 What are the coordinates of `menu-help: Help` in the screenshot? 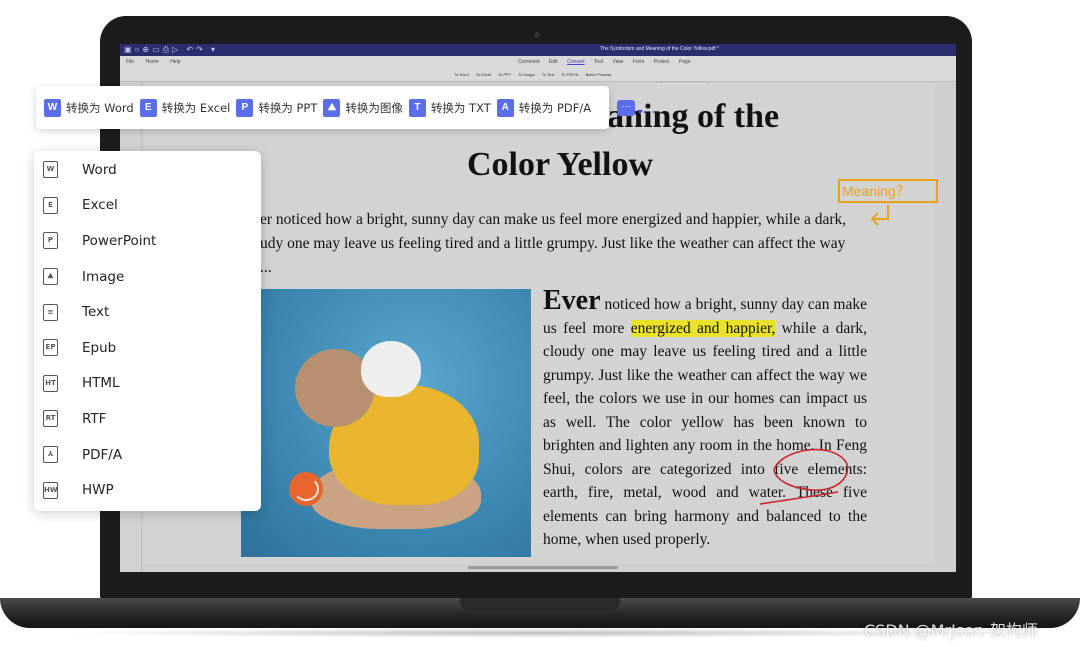 It's located at (175, 62).